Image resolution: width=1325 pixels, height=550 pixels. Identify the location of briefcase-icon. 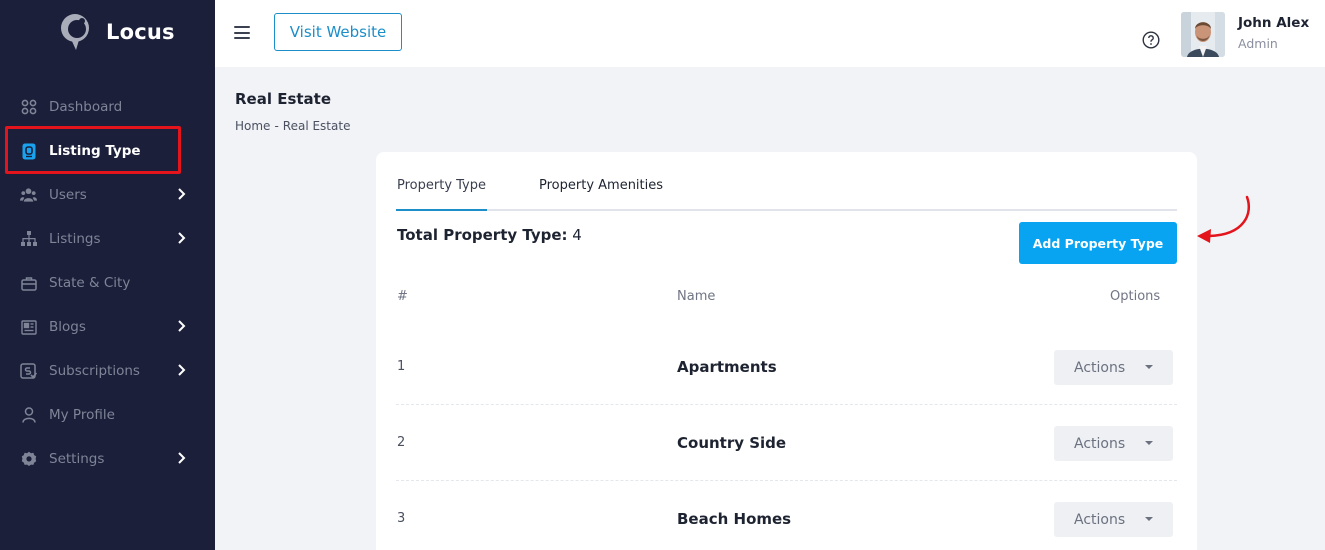
(28, 283).